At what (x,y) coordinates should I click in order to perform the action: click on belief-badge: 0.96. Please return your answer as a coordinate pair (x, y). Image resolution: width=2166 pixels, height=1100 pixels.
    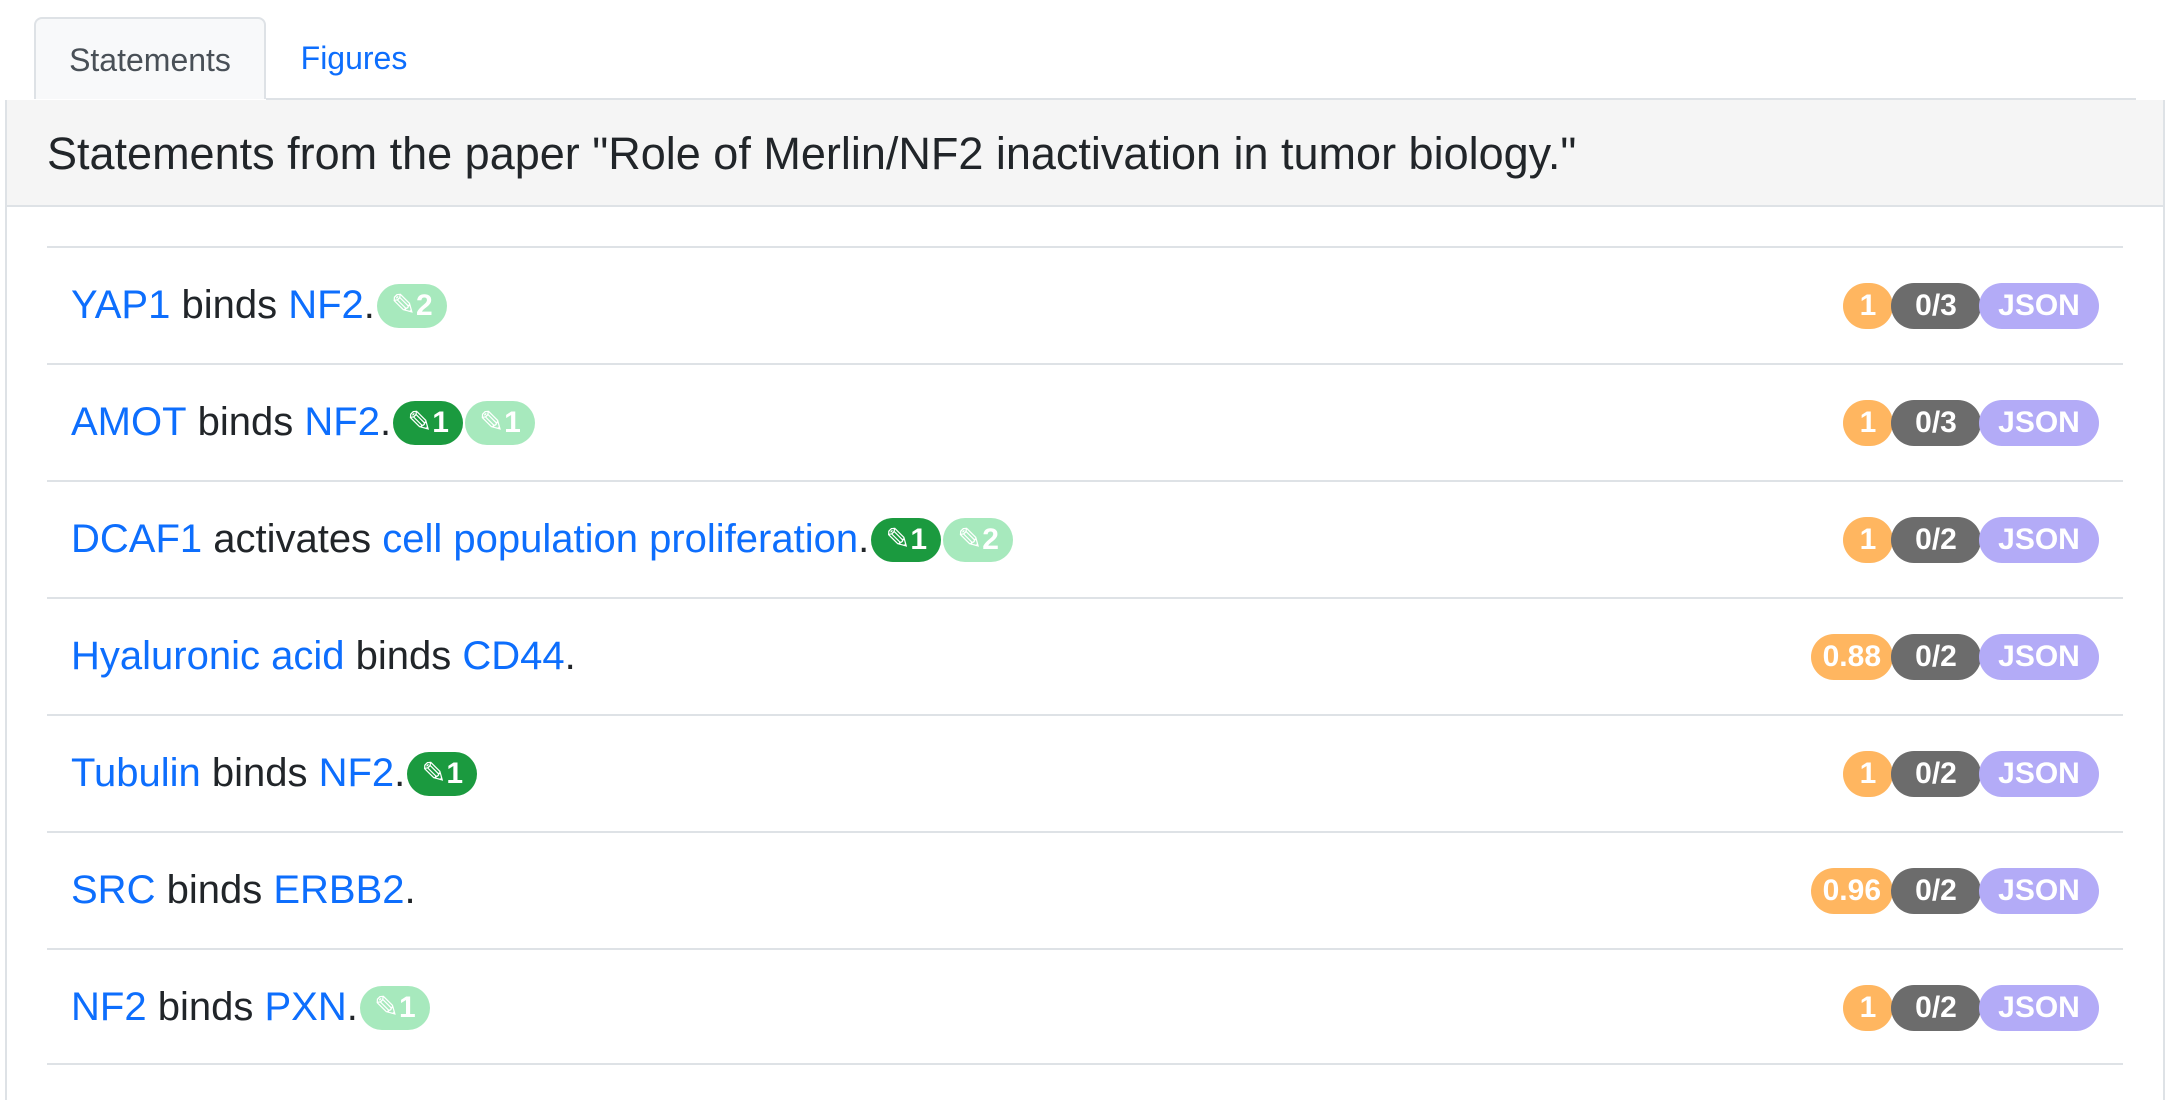
    Looking at the image, I should click on (1851, 890).